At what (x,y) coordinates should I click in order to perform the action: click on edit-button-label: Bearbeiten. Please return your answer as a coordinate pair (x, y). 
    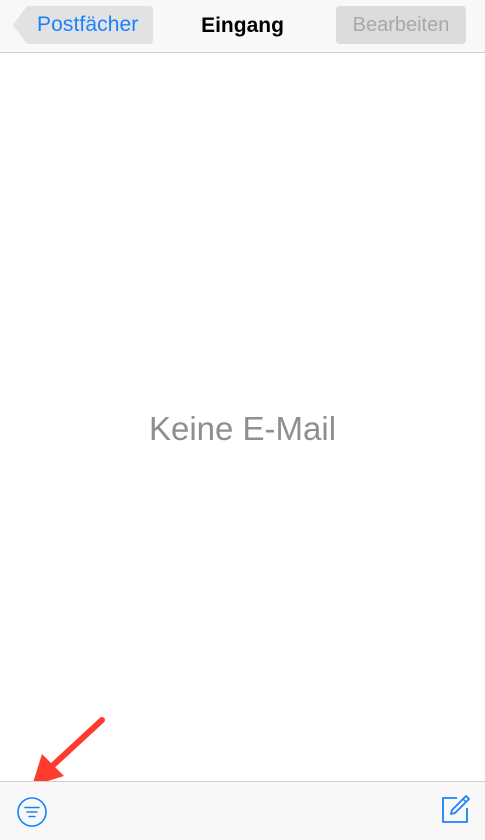
    Looking at the image, I should click on (401, 24).